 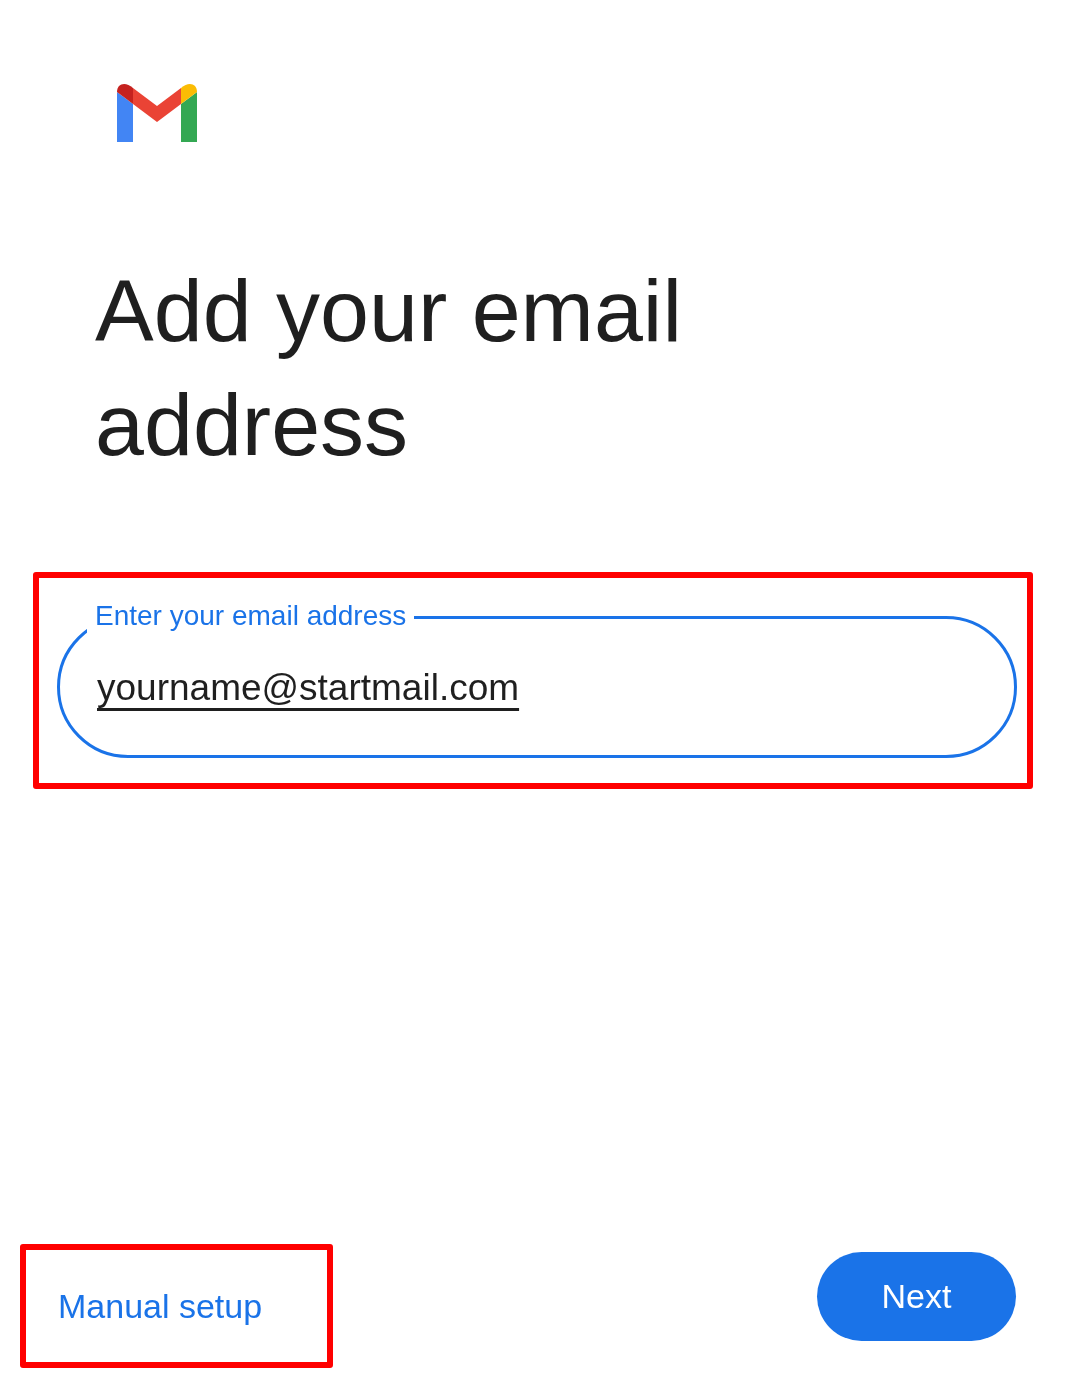 What do you see at coordinates (916, 1296) in the screenshot?
I see `next-button: Next` at bounding box center [916, 1296].